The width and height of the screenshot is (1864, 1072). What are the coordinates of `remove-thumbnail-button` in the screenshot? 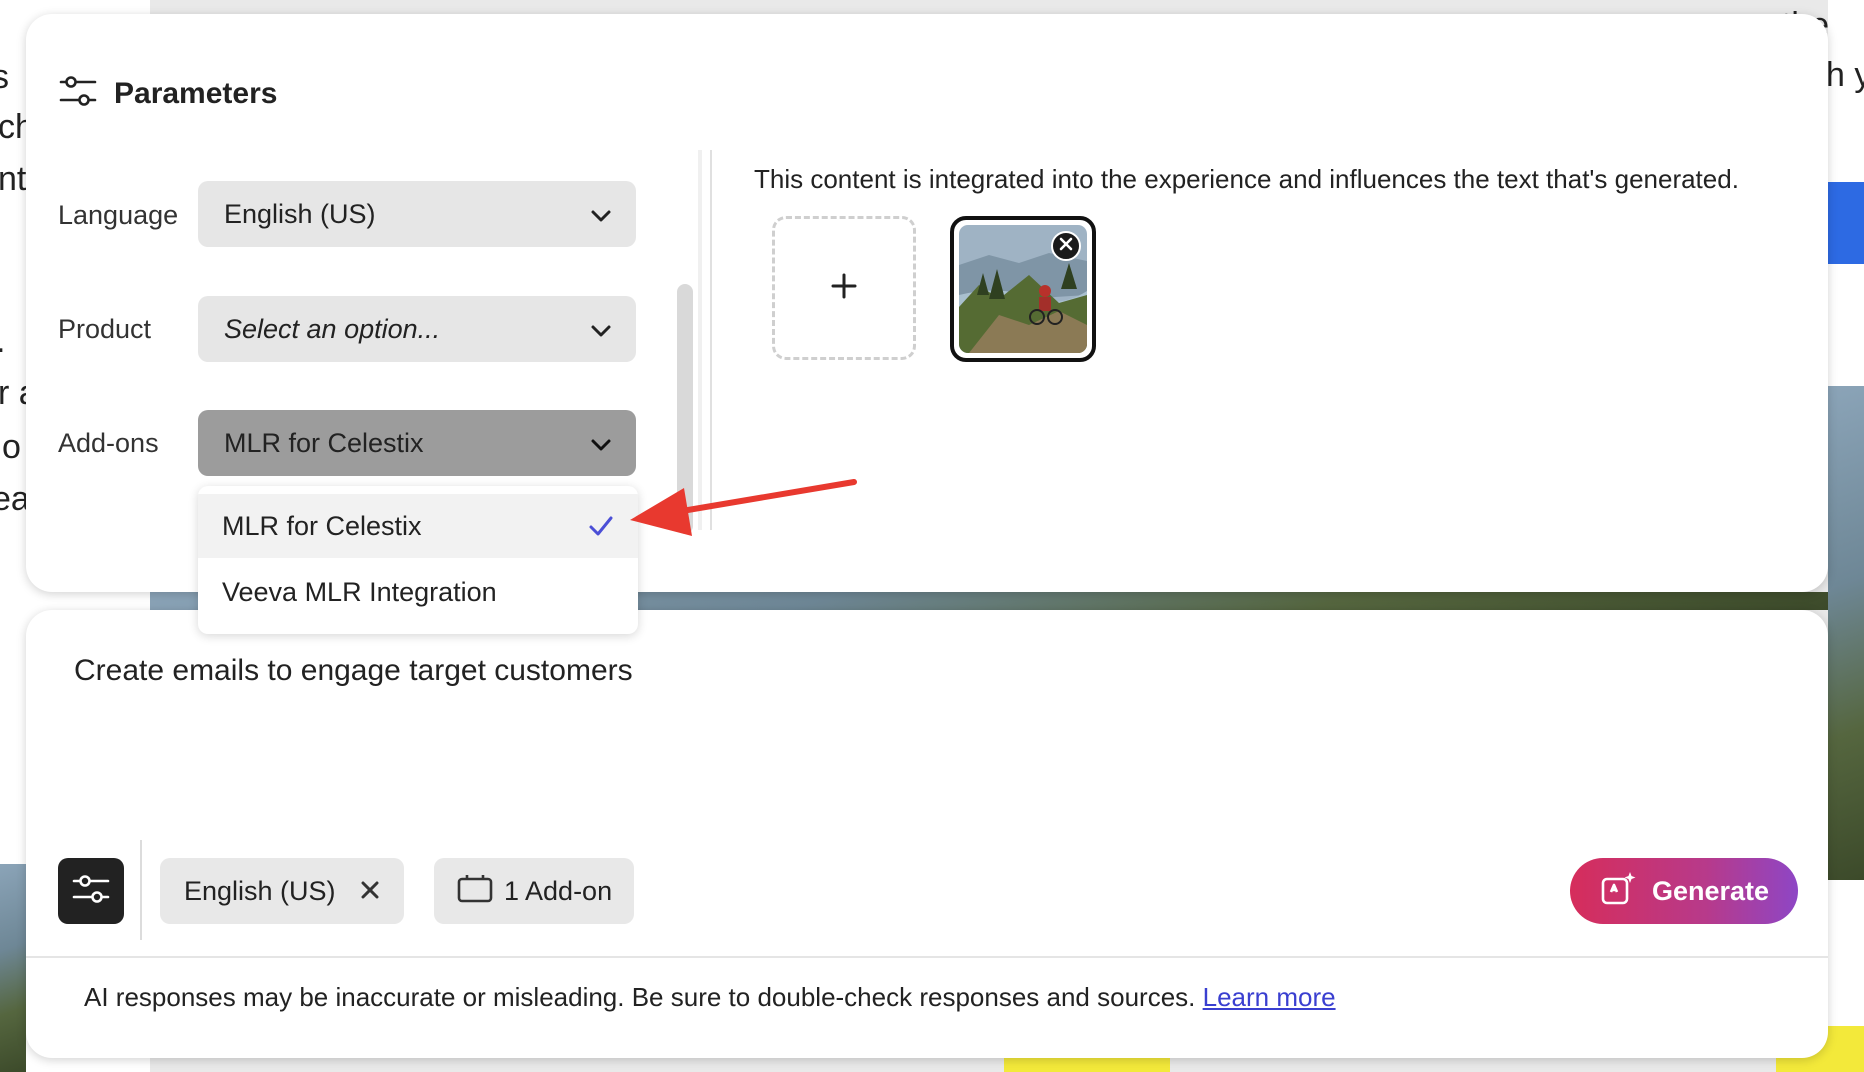 It's located at (1066, 246).